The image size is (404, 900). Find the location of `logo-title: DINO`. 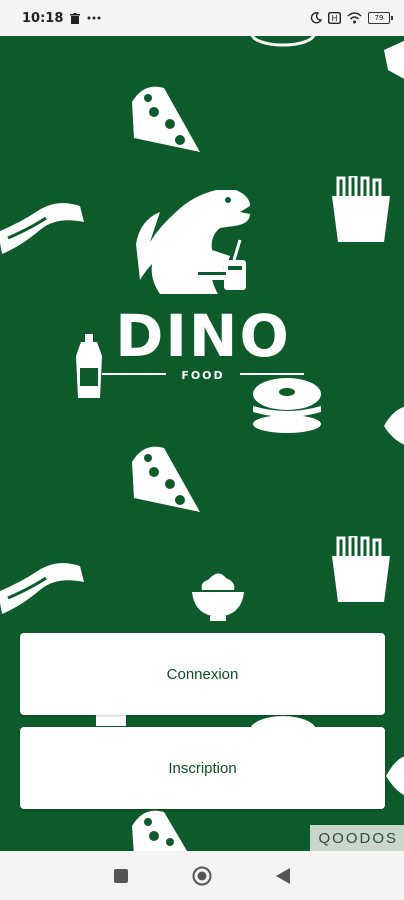

logo-title: DINO is located at coordinates (203, 336).